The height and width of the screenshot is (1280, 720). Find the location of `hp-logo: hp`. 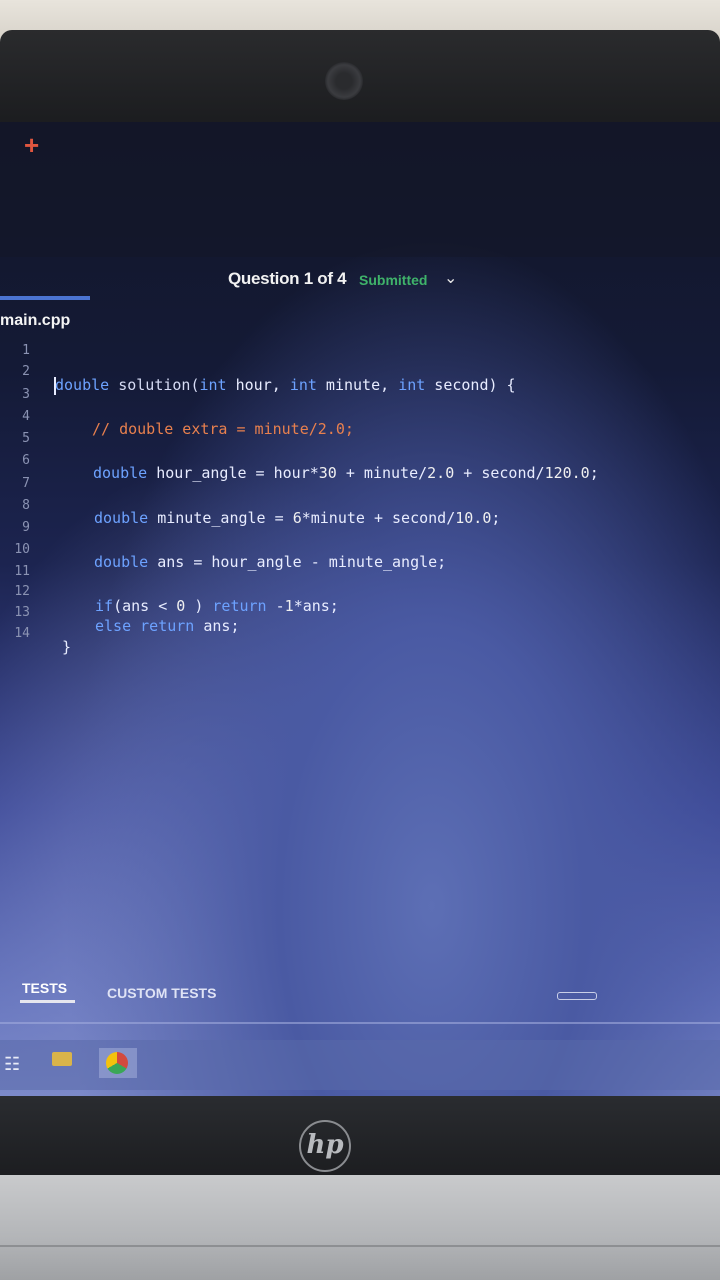

hp-logo: hp is located at coordinates (325, 1146).